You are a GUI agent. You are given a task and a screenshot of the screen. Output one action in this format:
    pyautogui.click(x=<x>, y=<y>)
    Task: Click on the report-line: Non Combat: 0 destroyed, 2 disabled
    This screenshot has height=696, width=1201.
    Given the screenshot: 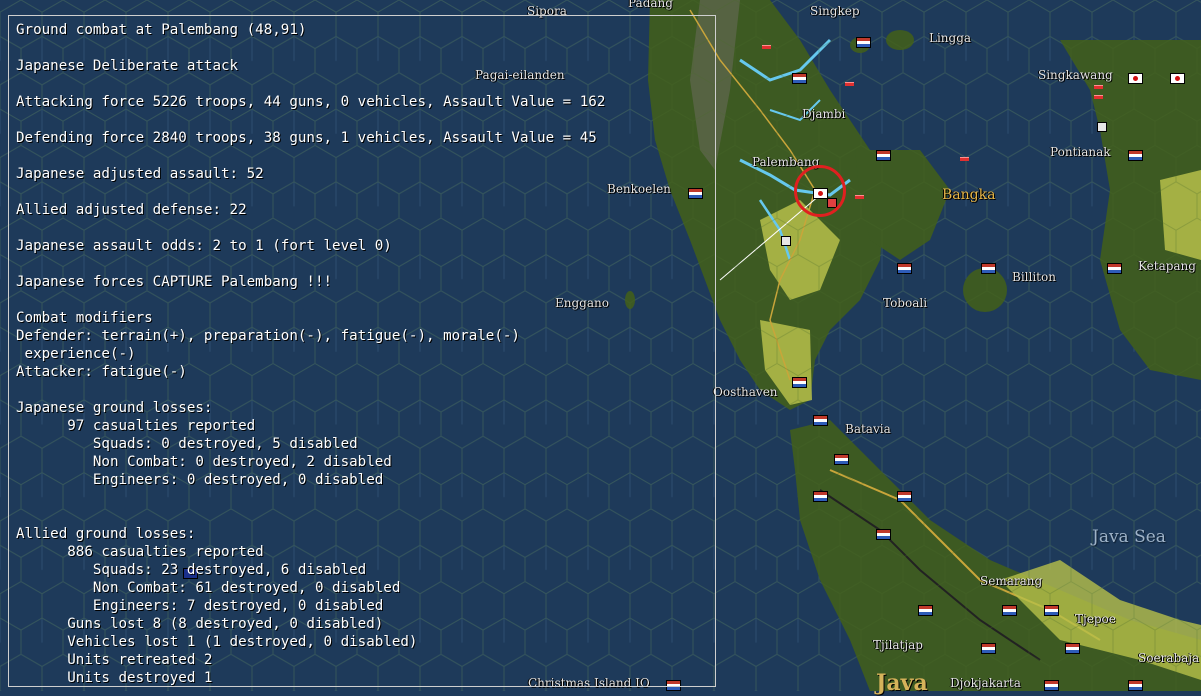 What is the action you would take?
    pyautogui.click(x=204, y=462)
    